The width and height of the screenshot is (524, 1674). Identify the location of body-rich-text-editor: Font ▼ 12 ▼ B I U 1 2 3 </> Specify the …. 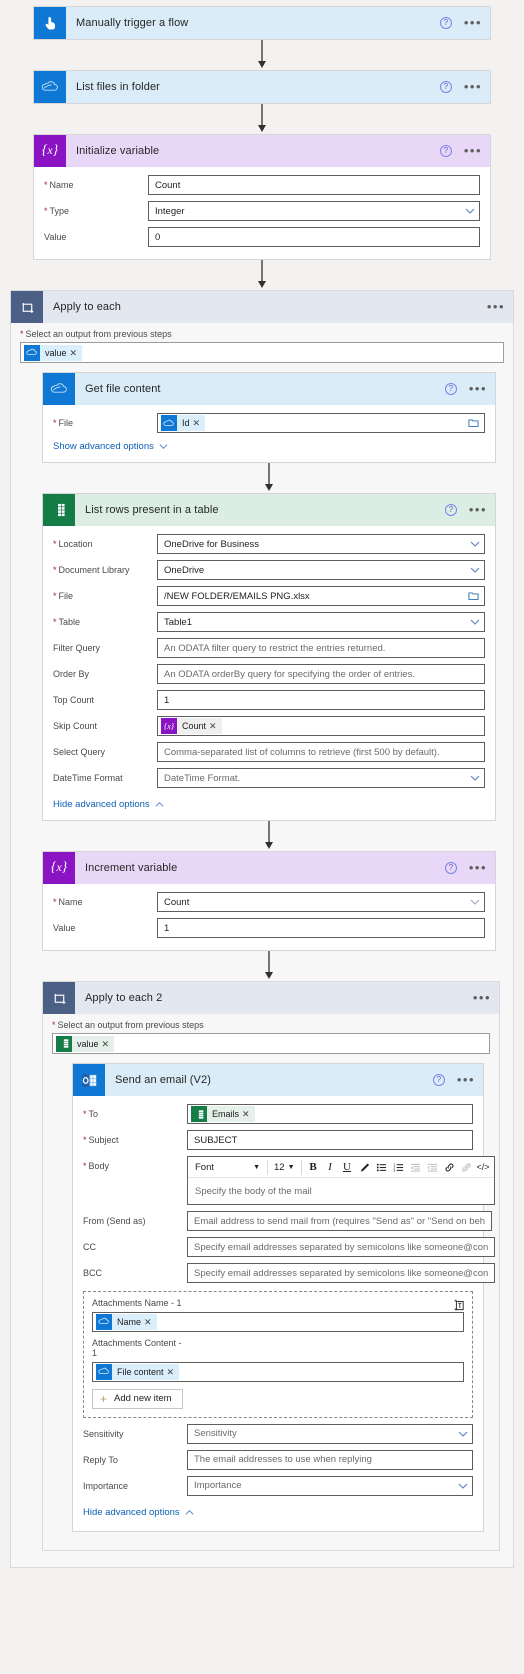
(341, 1180).